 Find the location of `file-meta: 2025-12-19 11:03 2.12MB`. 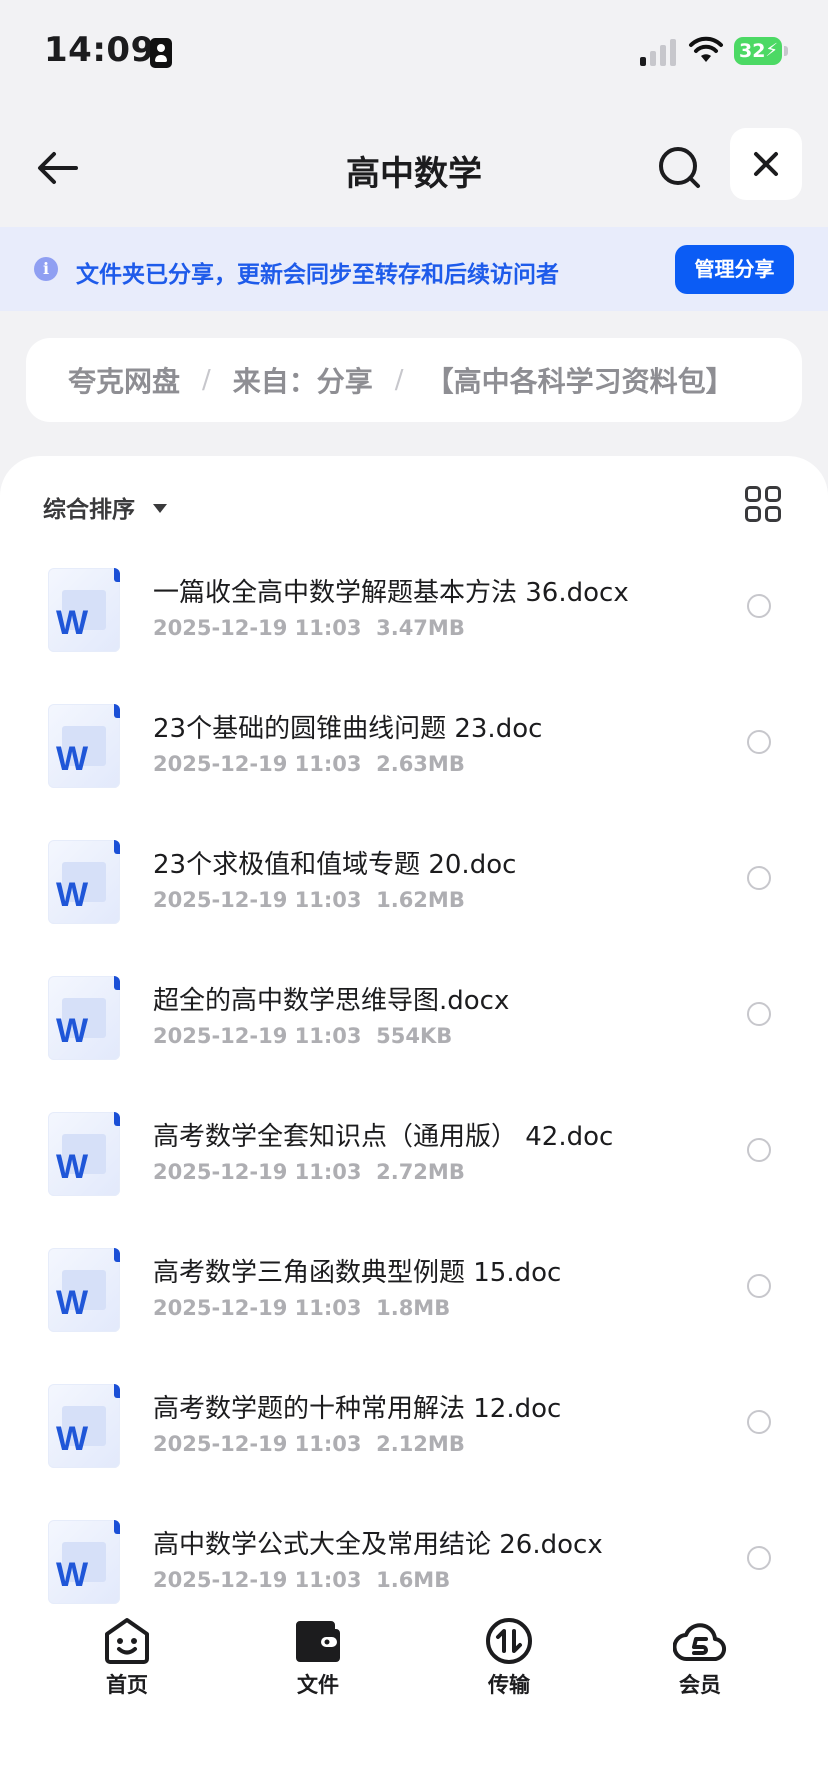

file-meta: 2025-12-19 11:03 2.12MB is located at coordinates (309, 1444).